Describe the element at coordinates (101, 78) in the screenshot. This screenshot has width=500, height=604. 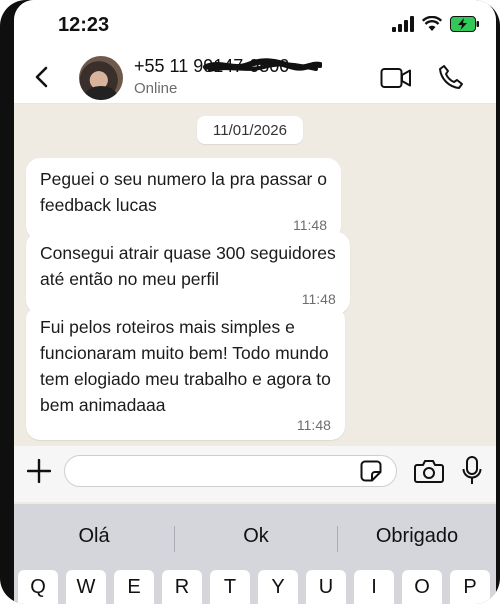
I see `avatar` at that location.